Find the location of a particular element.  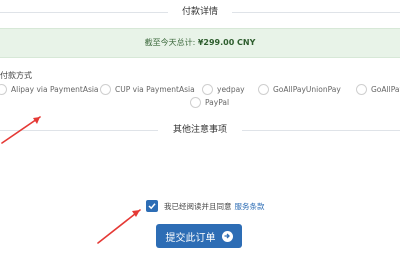

other-notes-header: 其他注意事项 is located at coordinates (200, 130).